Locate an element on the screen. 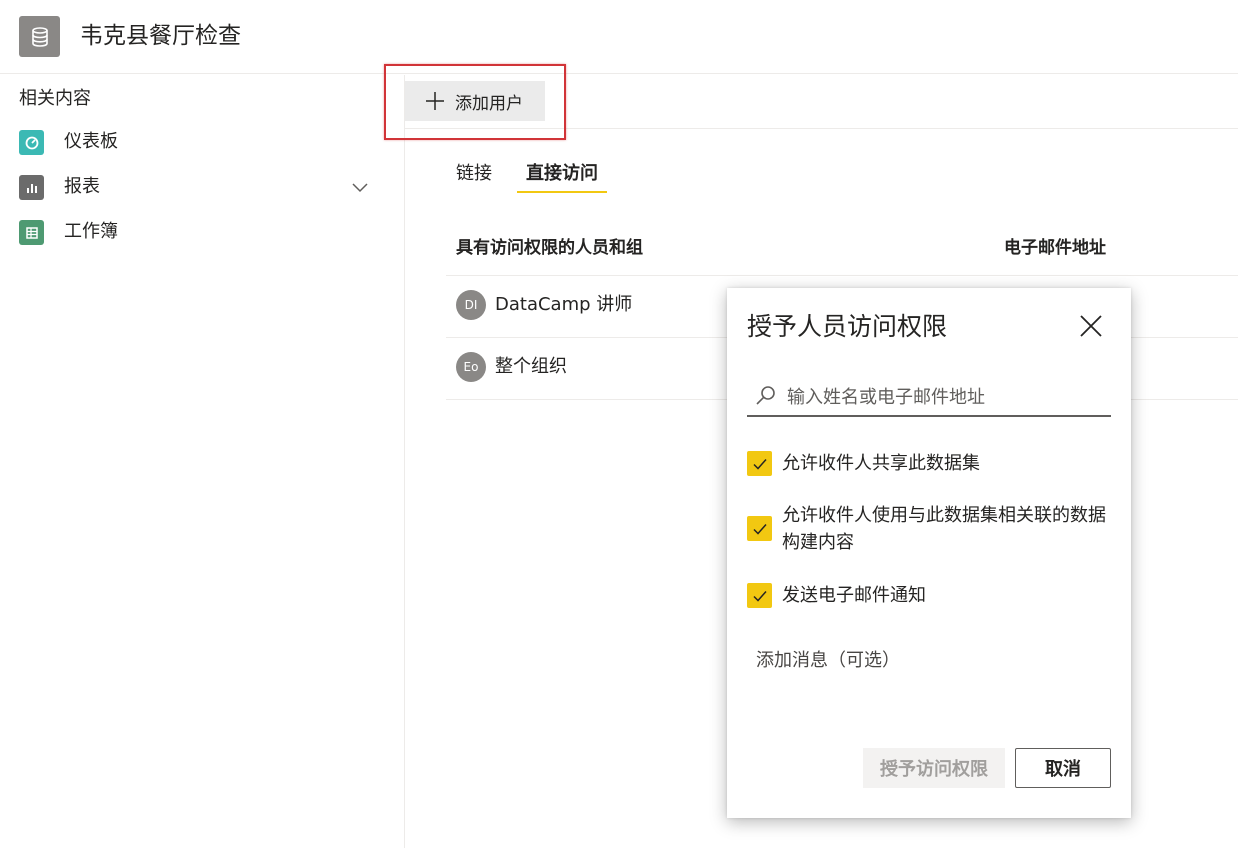 The height and width of the screenshot is (848, 1238). add-user-label: 添加用户 is located at coordinates (489, 103).